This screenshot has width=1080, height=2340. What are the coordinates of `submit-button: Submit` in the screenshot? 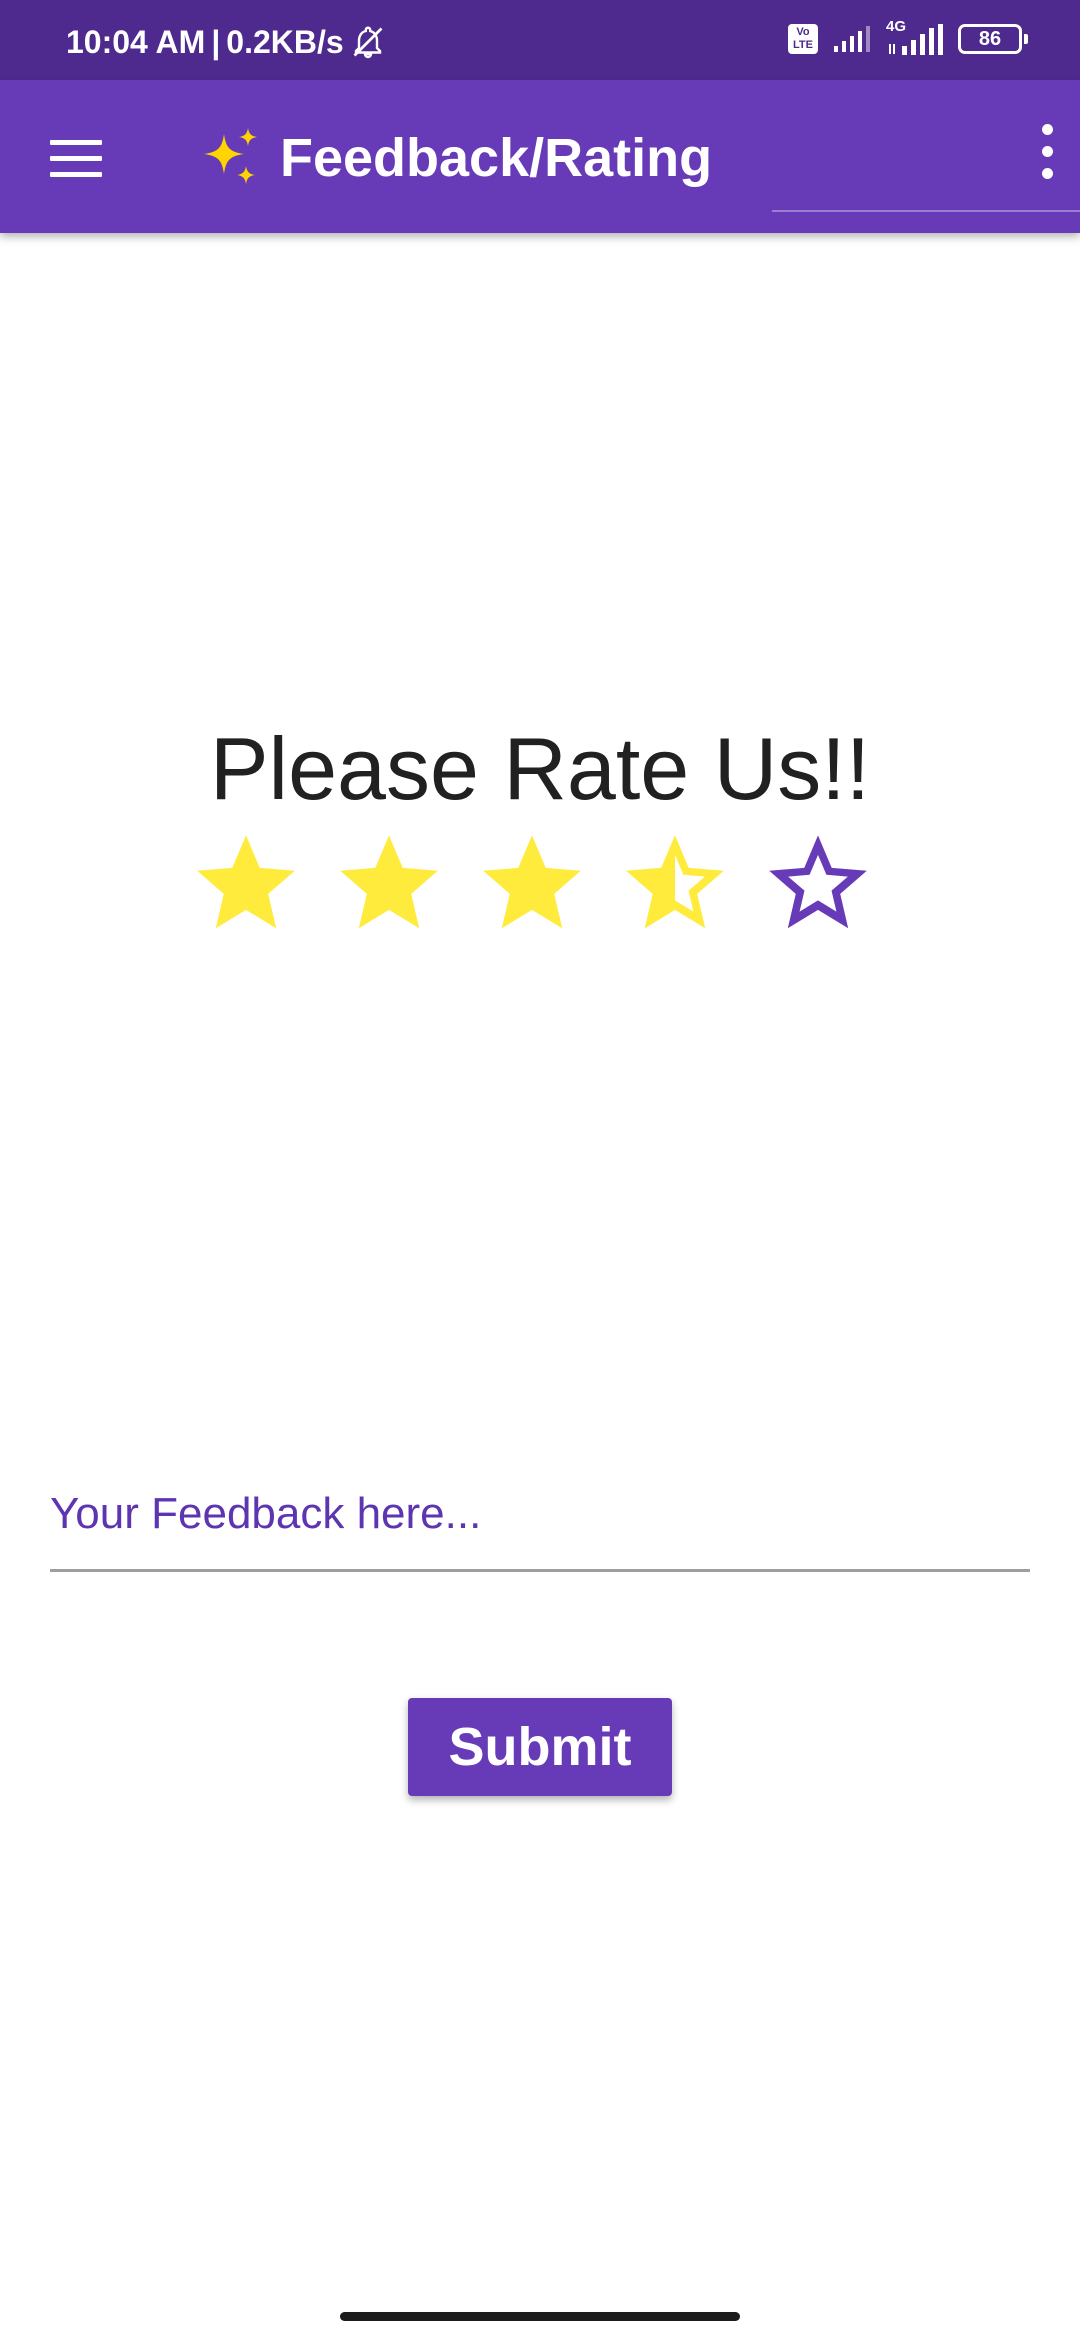 It's located at (540, 1747).